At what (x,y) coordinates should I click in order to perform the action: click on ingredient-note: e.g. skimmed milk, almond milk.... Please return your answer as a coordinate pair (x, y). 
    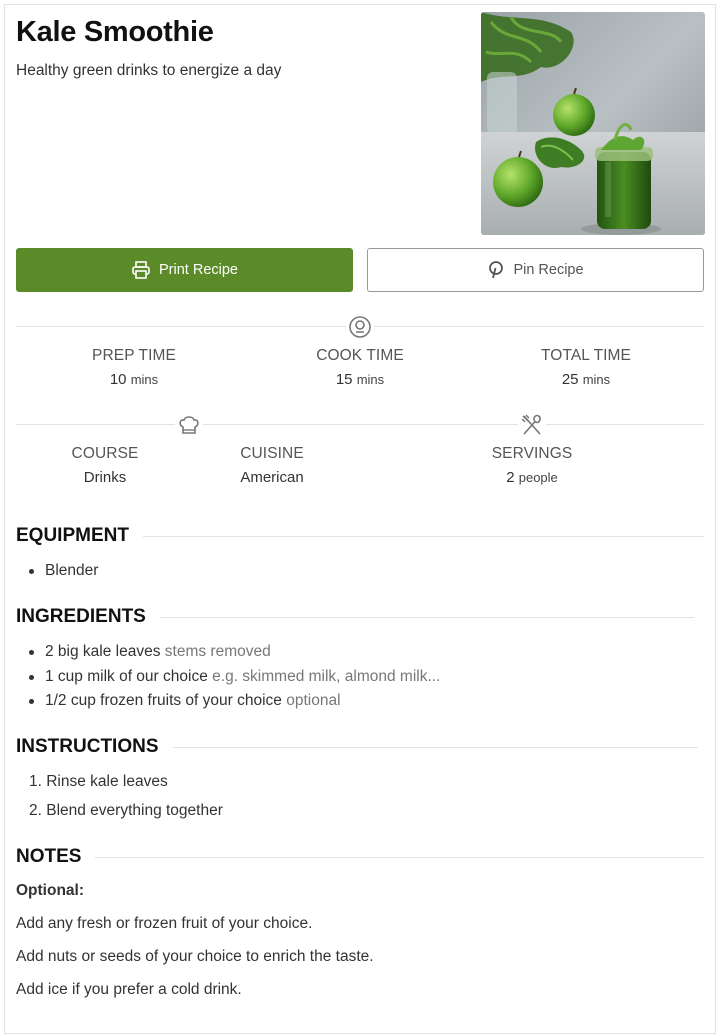
    Looking at the image, I should click on (326, 676).